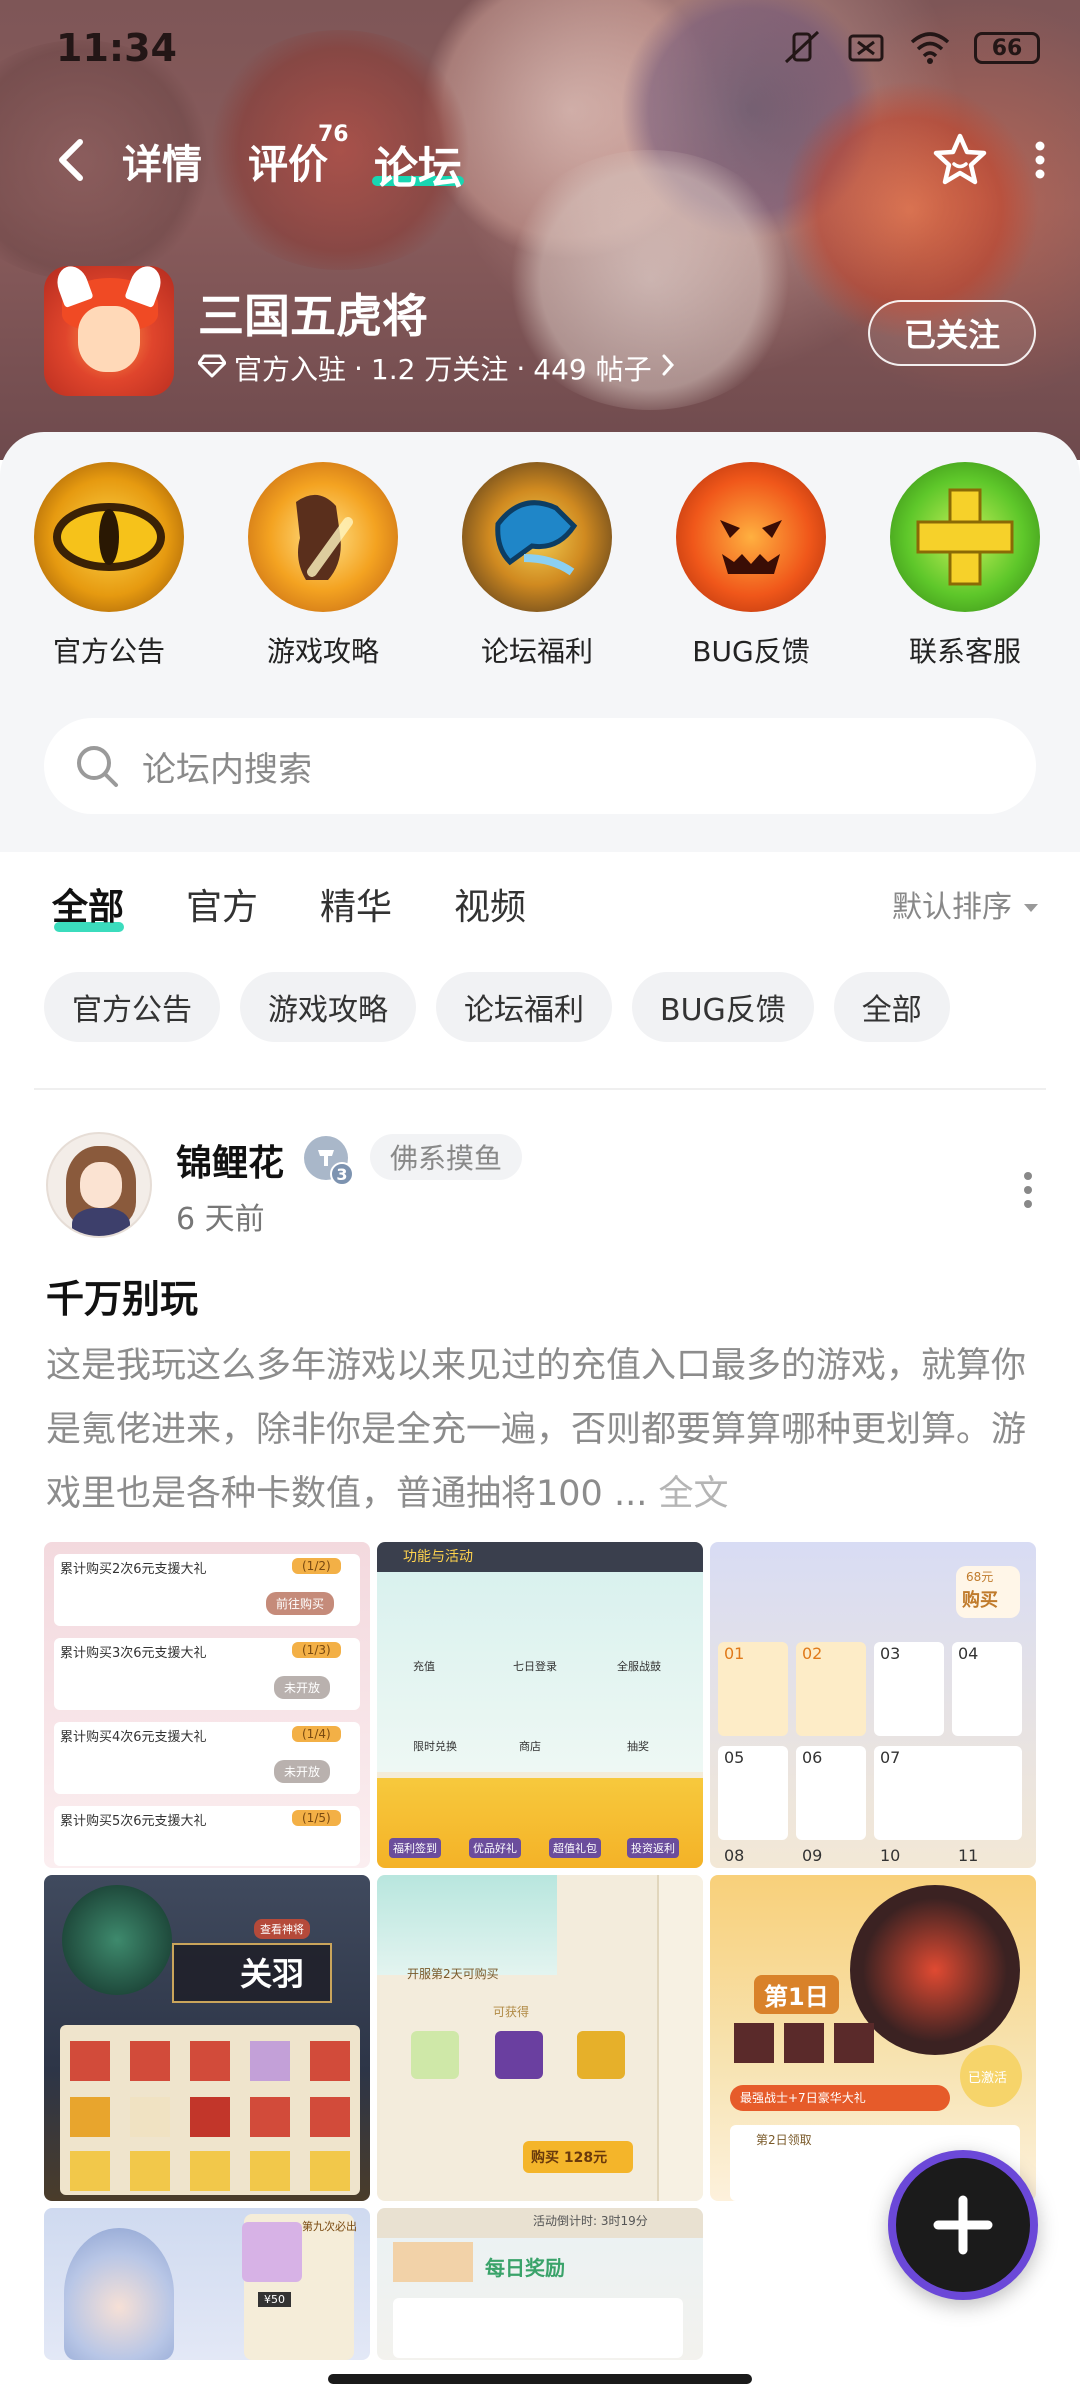  I want to click on category-forum-benefits: 论坛福利, so click(537, 566).